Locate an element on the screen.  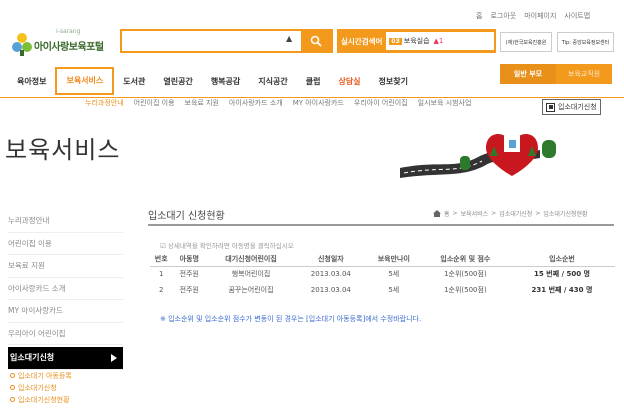
search-icon is located at coordinates (316, 41).